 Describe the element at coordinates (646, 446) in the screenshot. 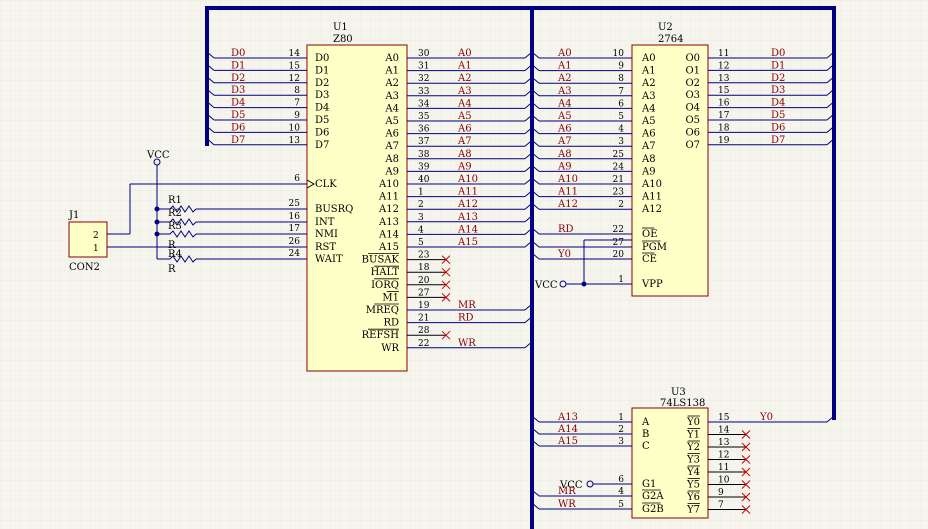

I see `u3-pin-name: C` at that location.